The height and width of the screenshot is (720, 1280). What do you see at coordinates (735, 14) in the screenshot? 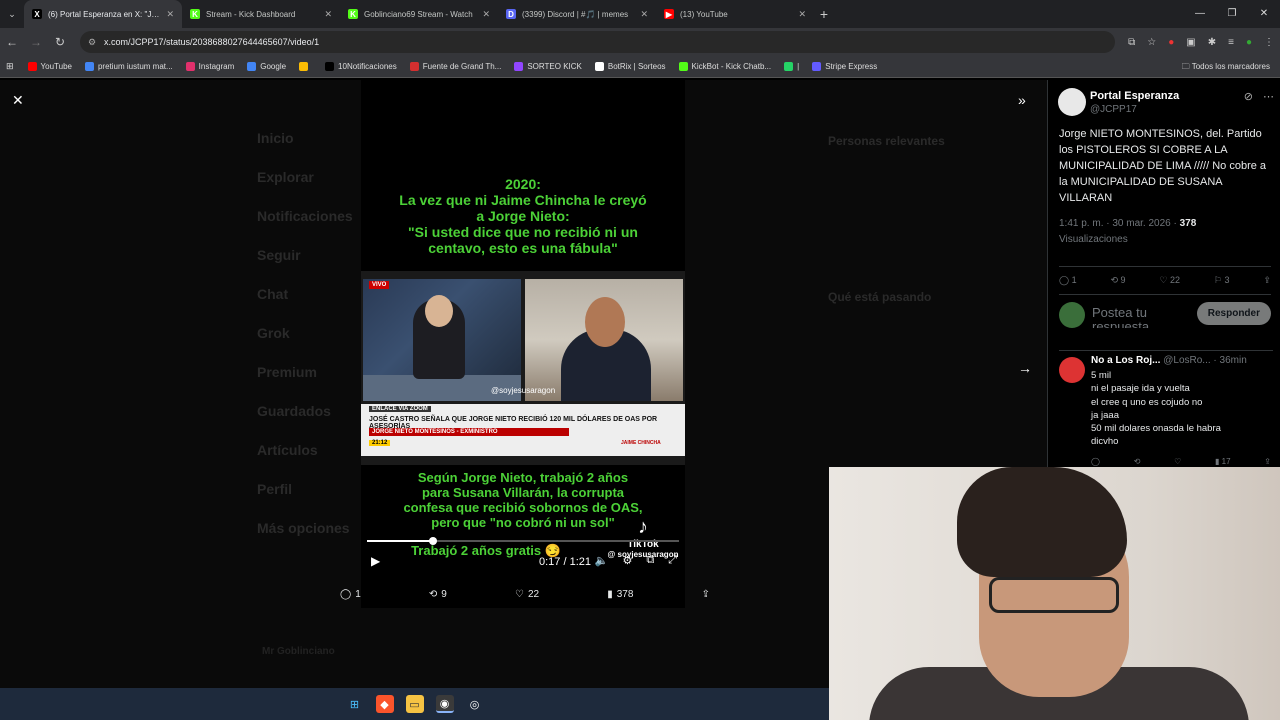
I see `browser-tab: ▶ (13) YouTube ✕` at bounding box center [735, 14].